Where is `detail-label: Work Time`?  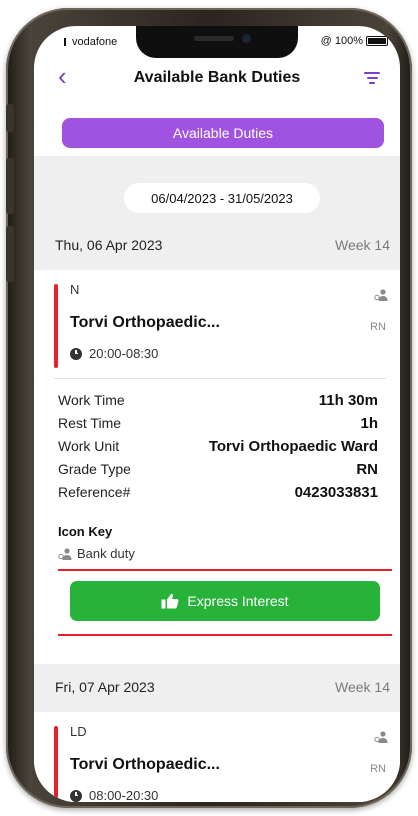
detail-label: Work Time is located at coordinates (91, 400).